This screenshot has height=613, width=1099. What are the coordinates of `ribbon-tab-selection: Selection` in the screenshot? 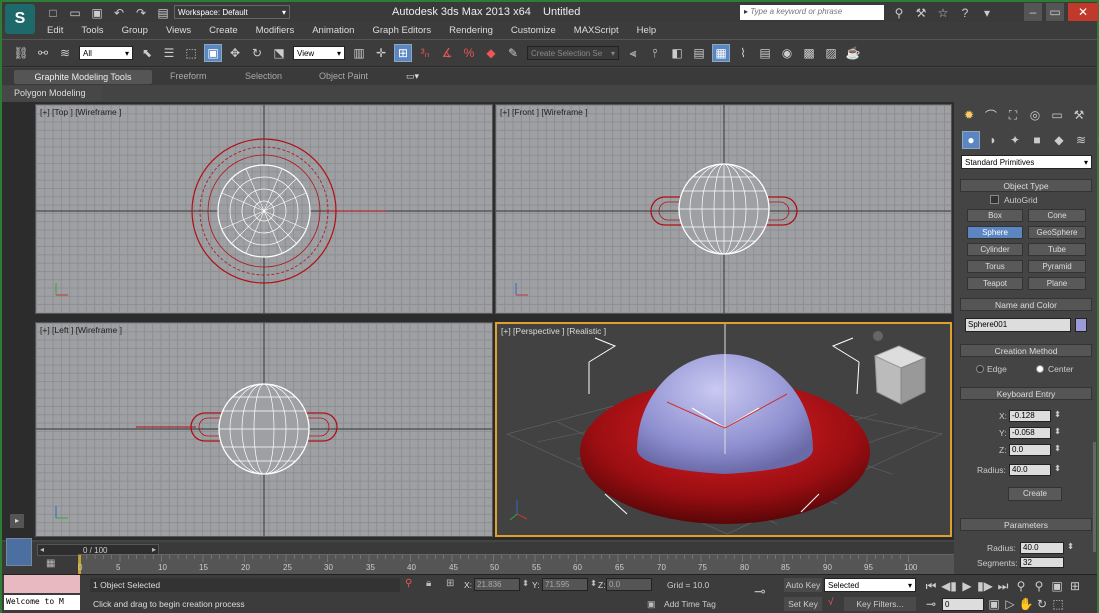 It's located at (263, 76).